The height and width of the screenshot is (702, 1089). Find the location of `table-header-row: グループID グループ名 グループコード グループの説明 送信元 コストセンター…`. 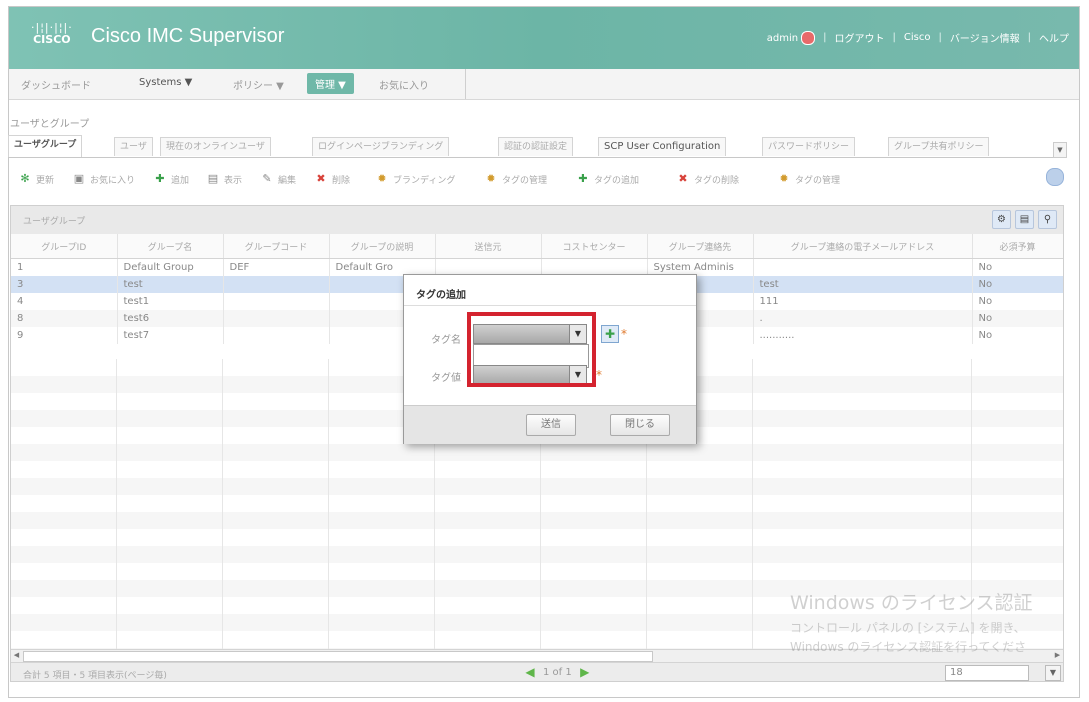

table-header-row: グループID グループ名 グループコード グループの説明 送信元 コストセンター… is located at coordinates (537, 246).